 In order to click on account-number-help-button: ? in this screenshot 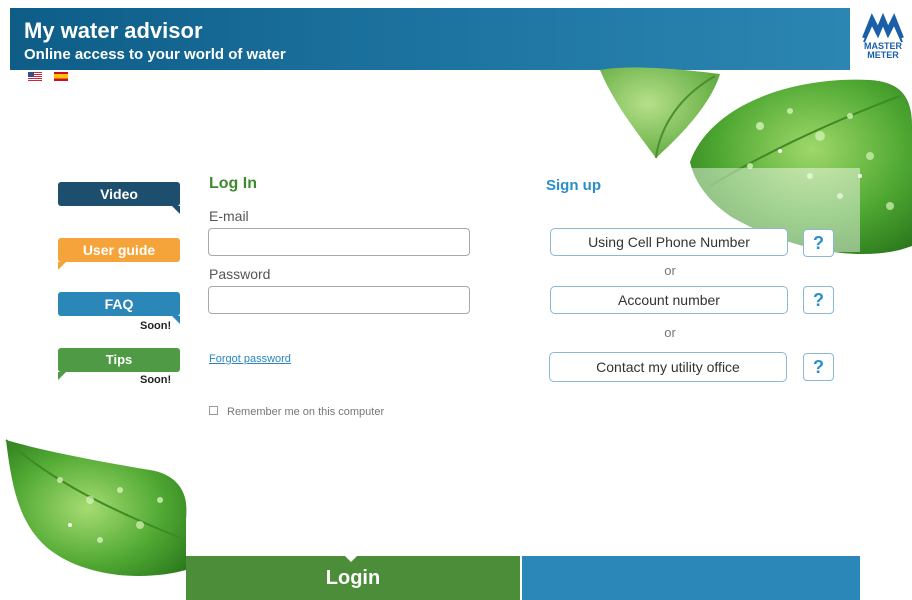, I will do `click(818, 300)`.